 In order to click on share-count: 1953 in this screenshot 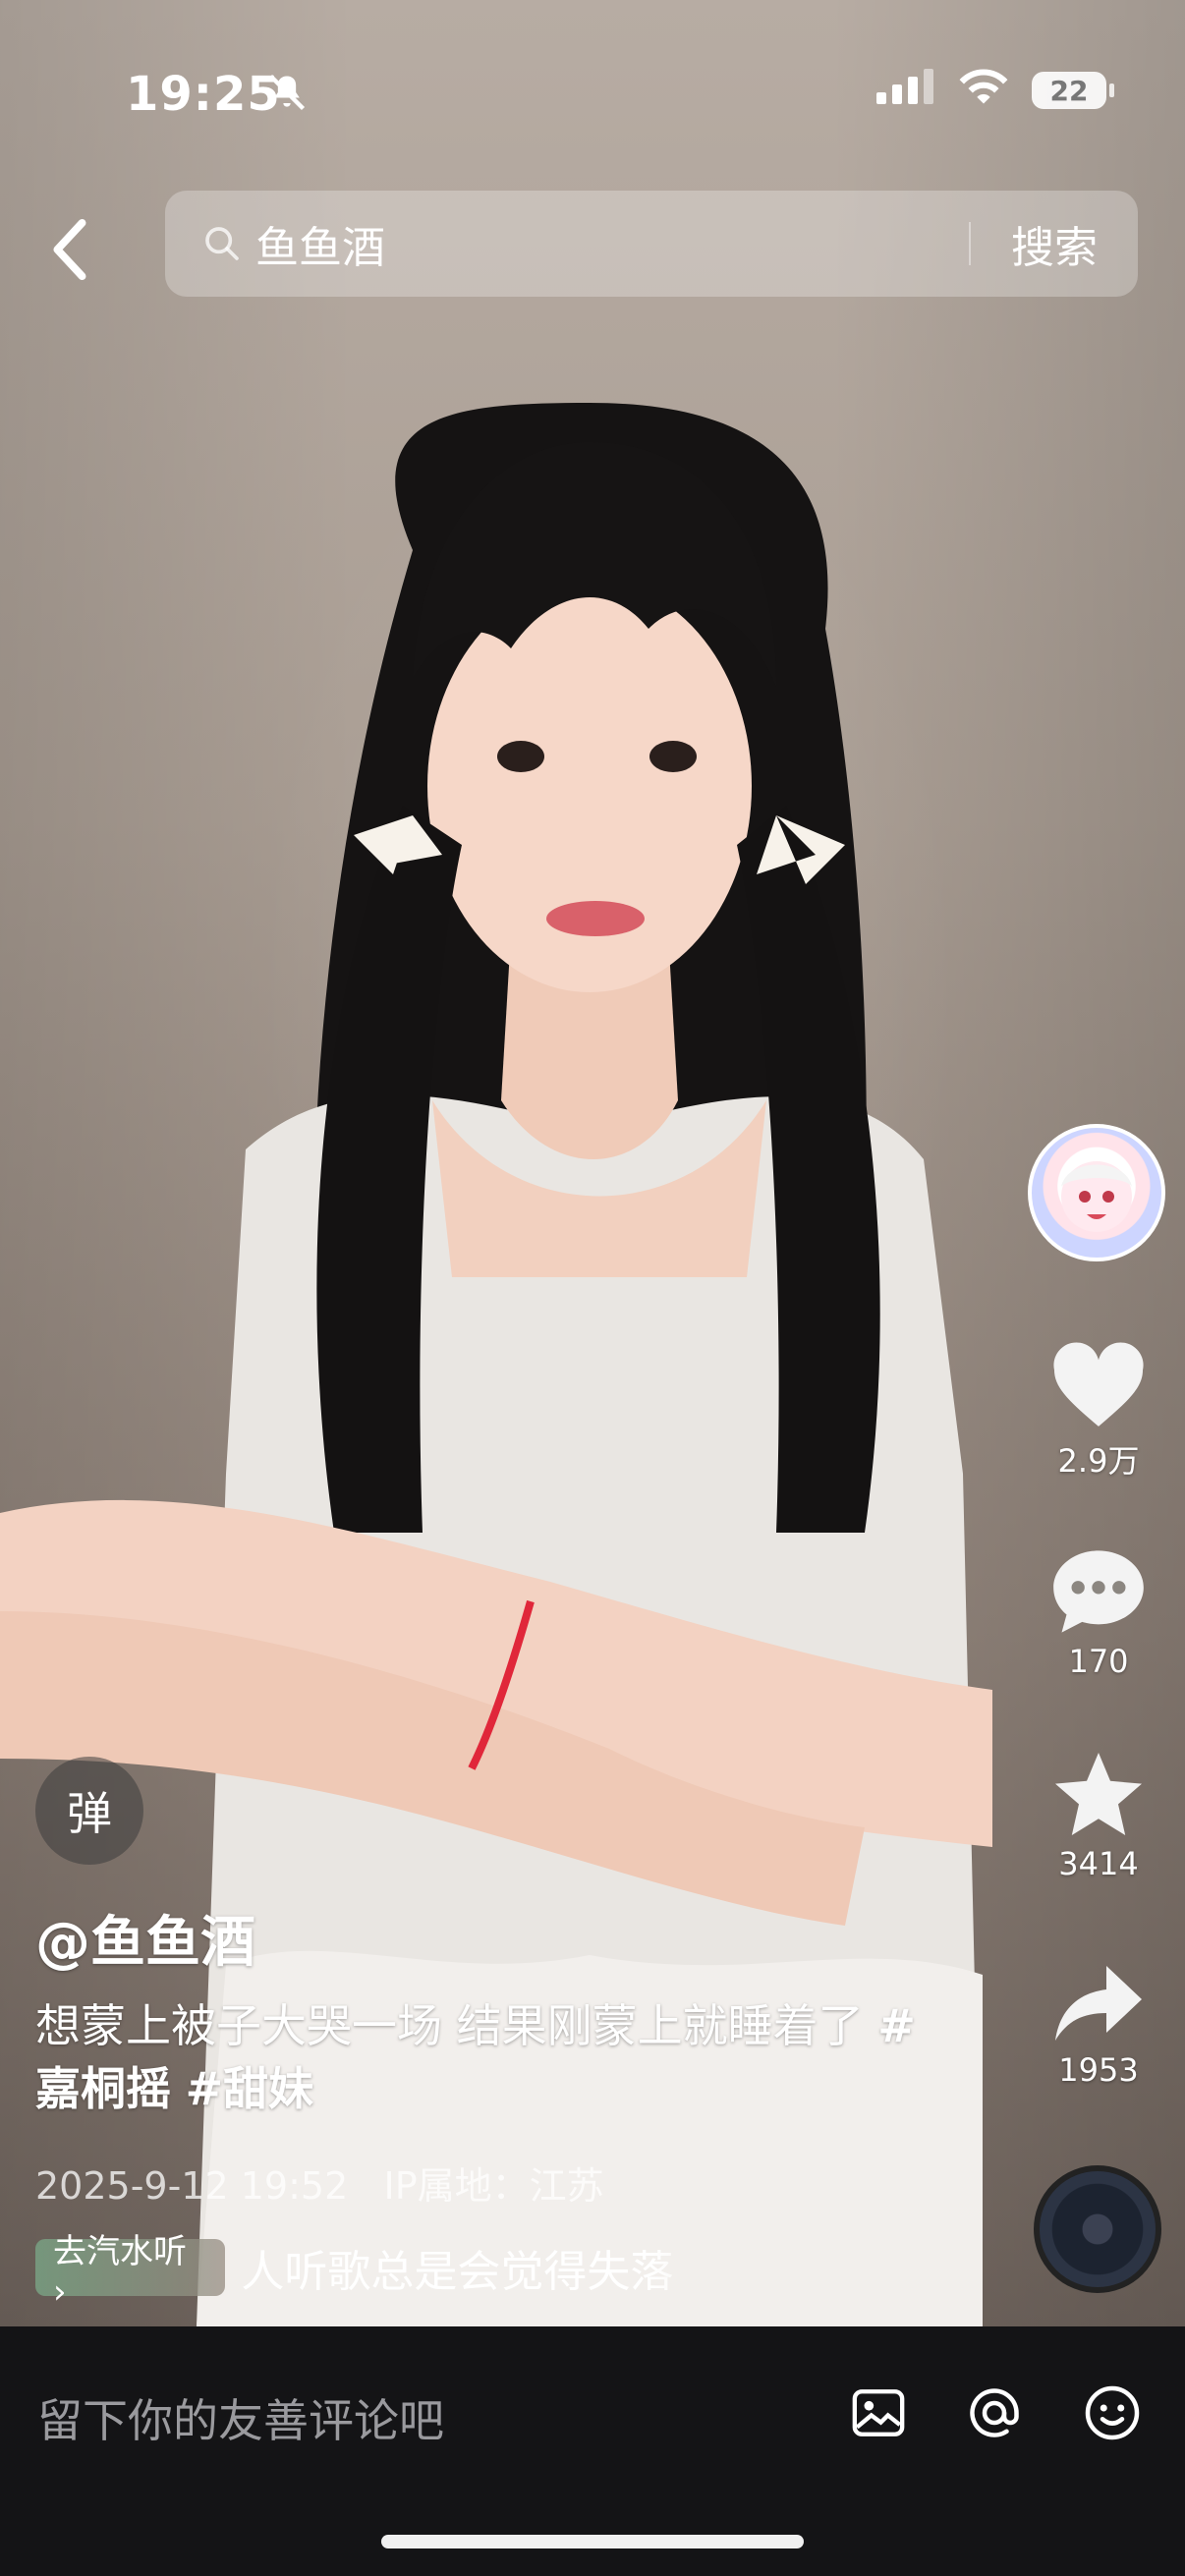, I will do `click(1099, 2070)`.